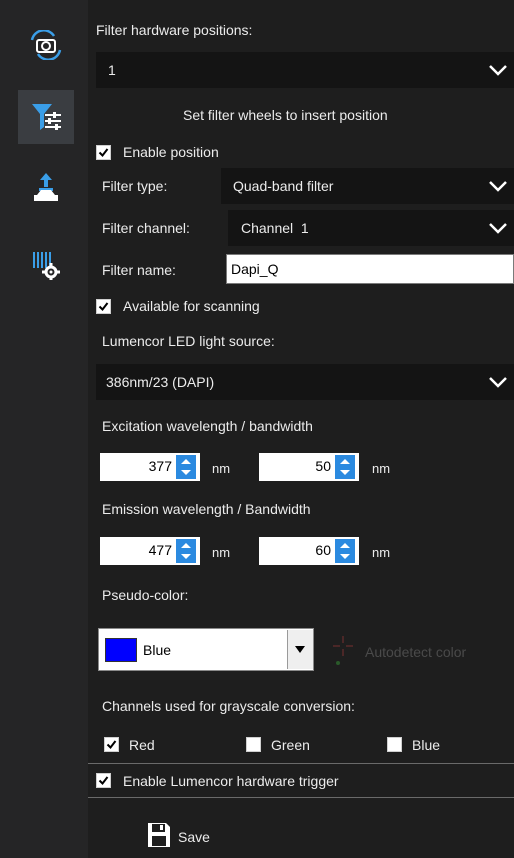 The height and width of the screenshot is (858, 514). I want to click on filter-settings-icon, so click(46, 117).